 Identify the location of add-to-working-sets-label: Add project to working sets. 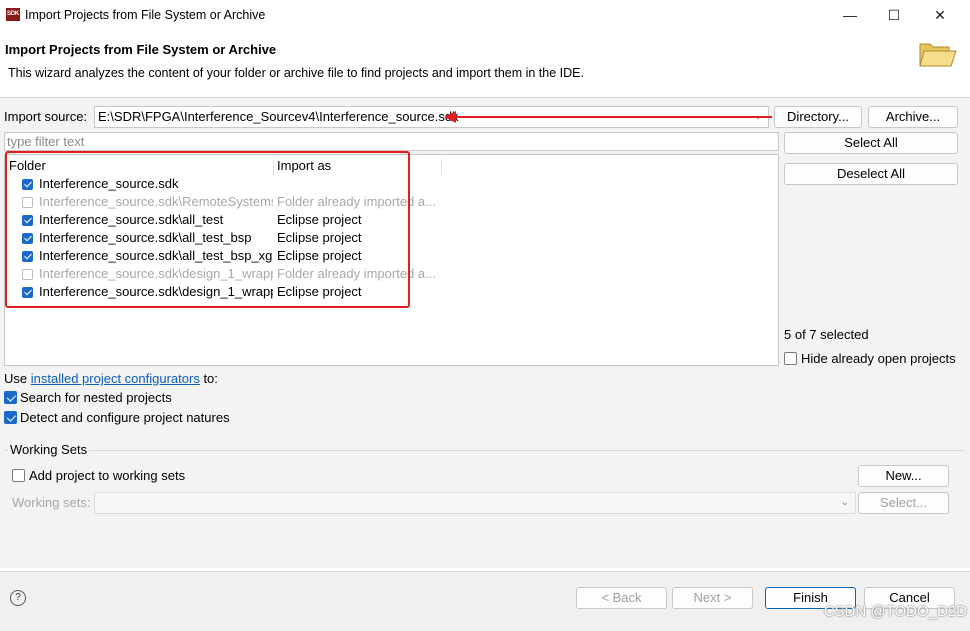
(107, 475).